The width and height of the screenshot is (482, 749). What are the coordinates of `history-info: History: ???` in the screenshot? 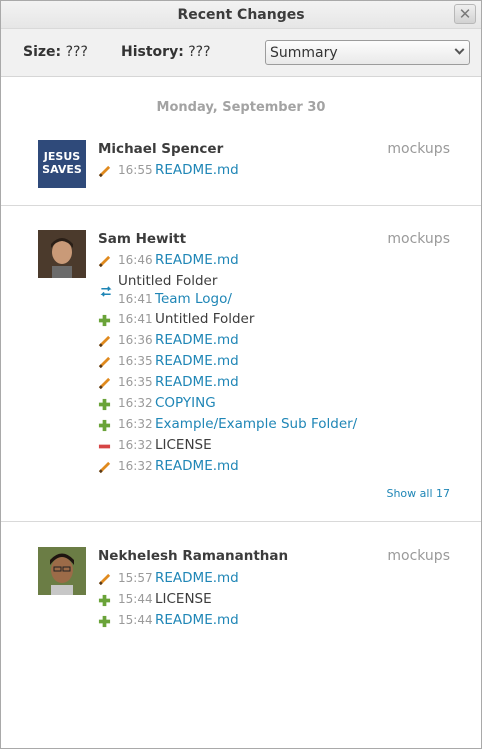 It's located at (166, 52).